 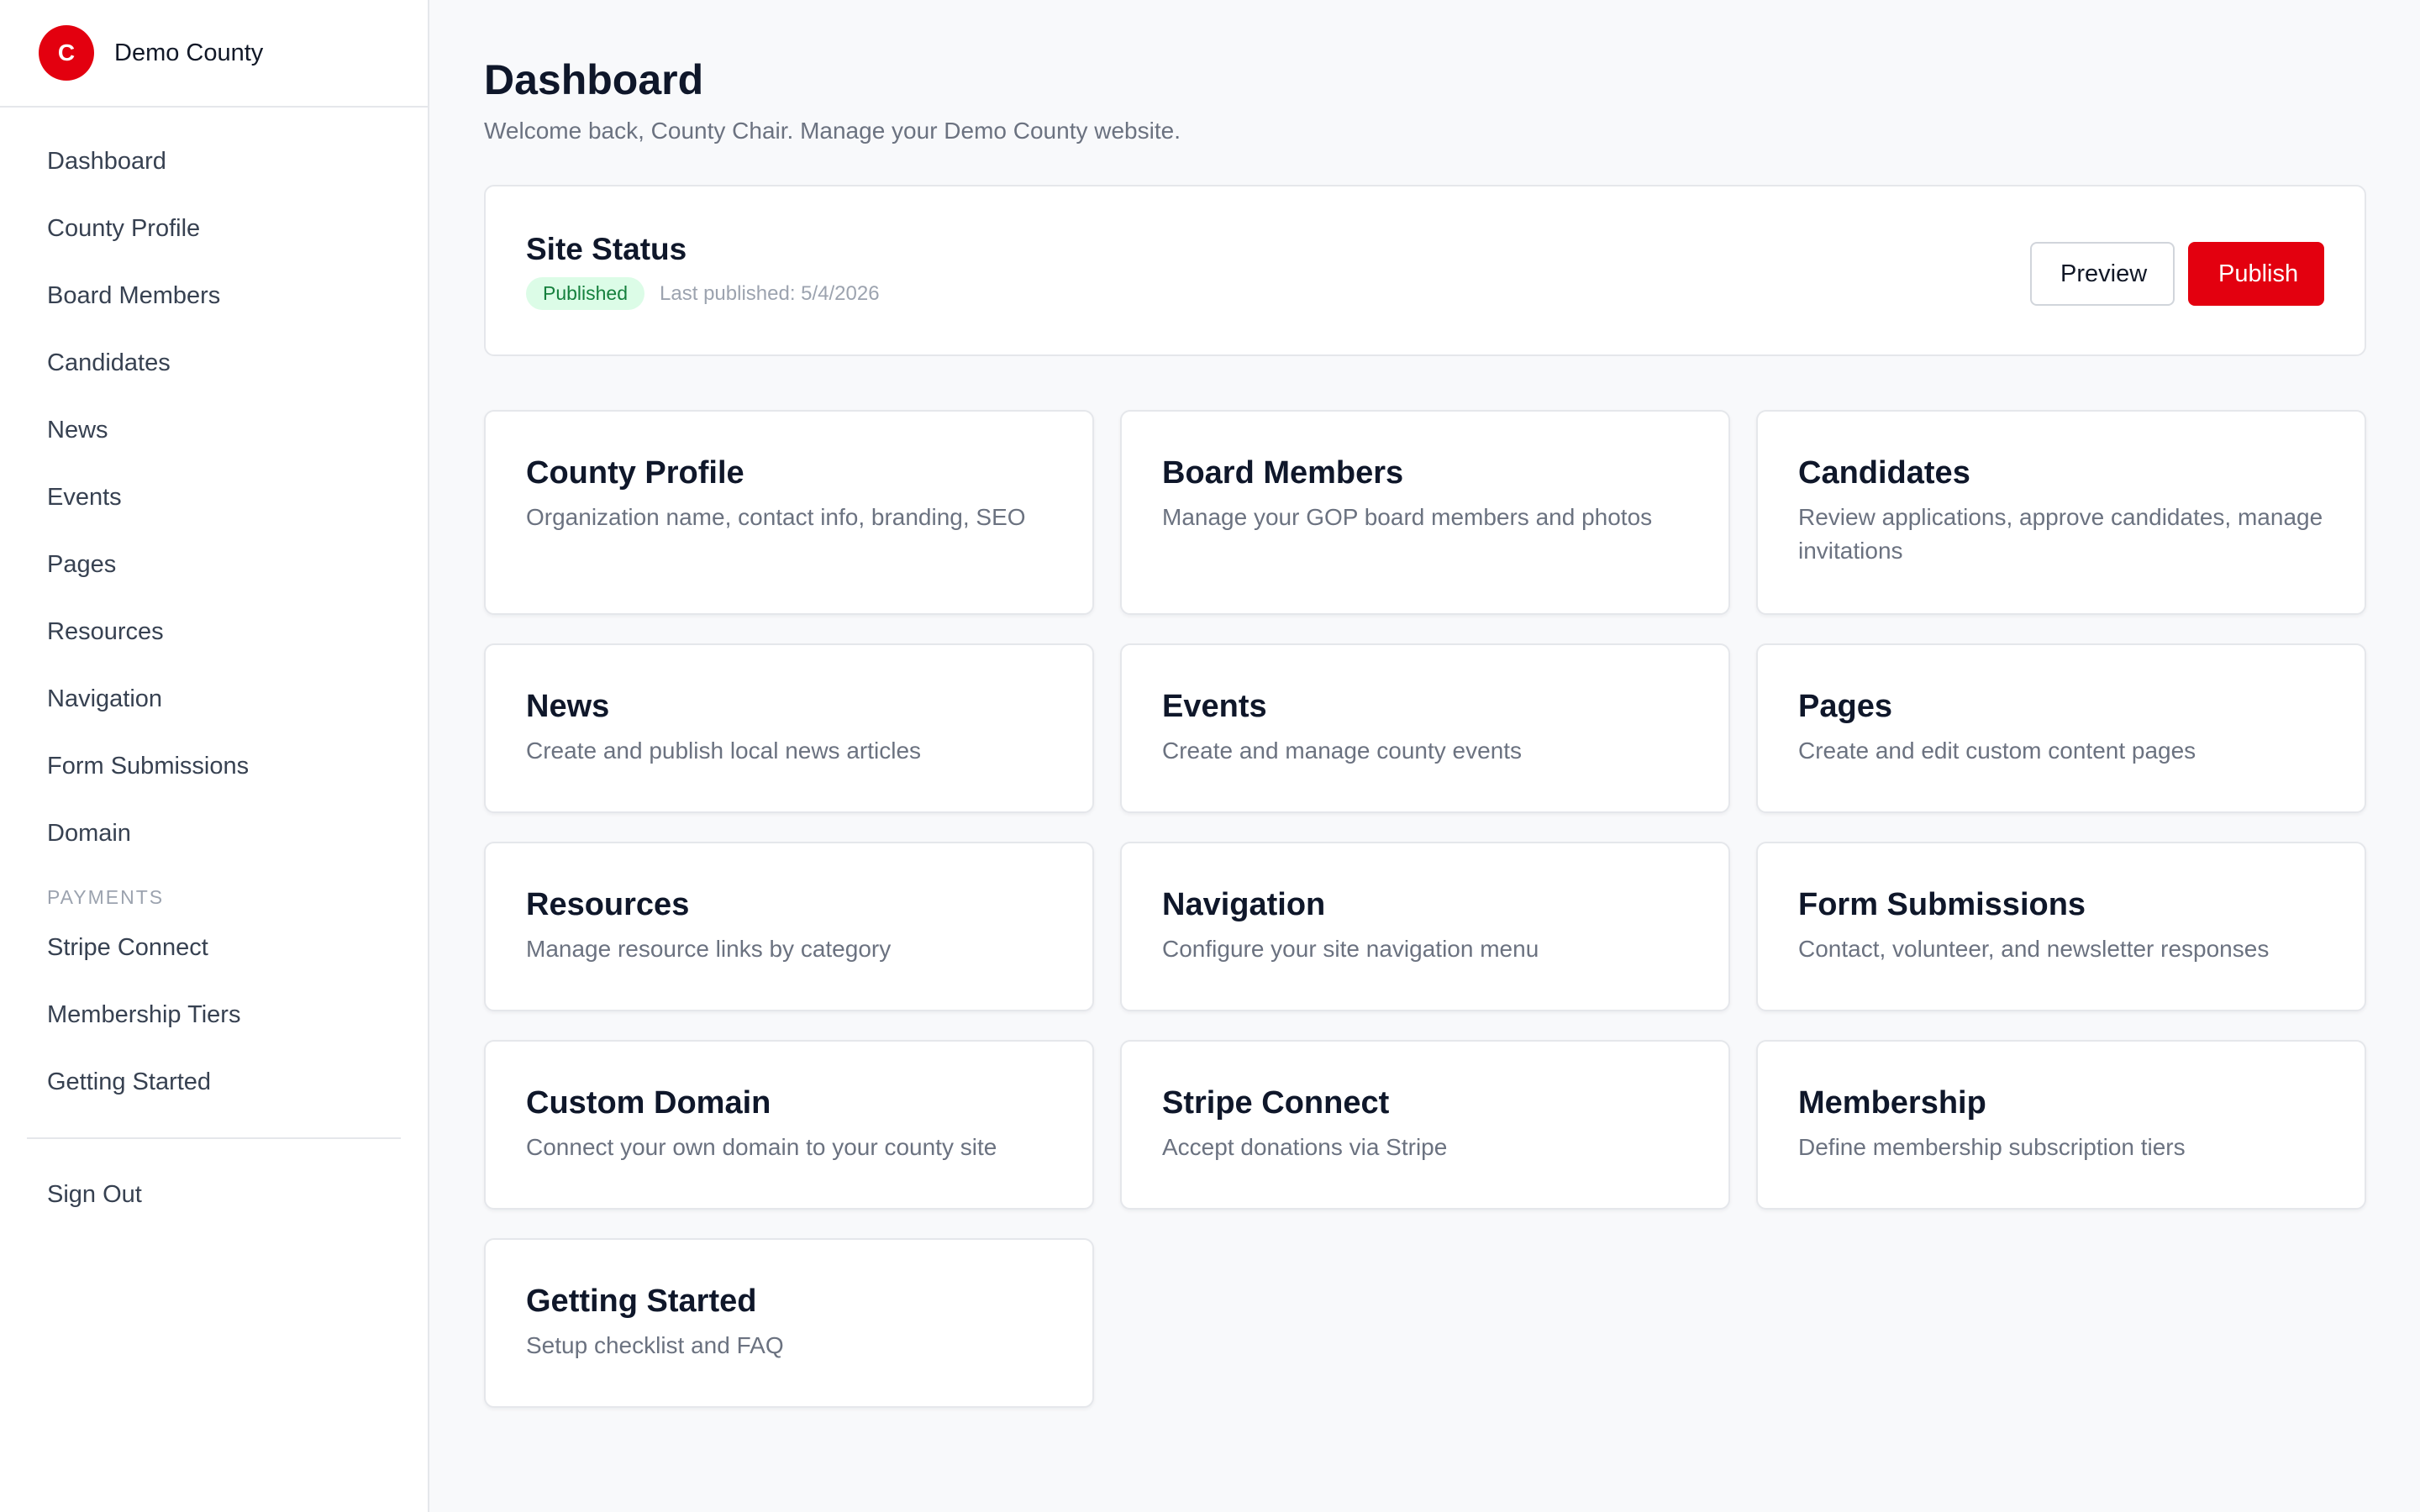 What do you see at coordinates (214, 295) in the screenshot?
I see `sidebar-item-board-members: Board Members` at bounding box center [214, 295].